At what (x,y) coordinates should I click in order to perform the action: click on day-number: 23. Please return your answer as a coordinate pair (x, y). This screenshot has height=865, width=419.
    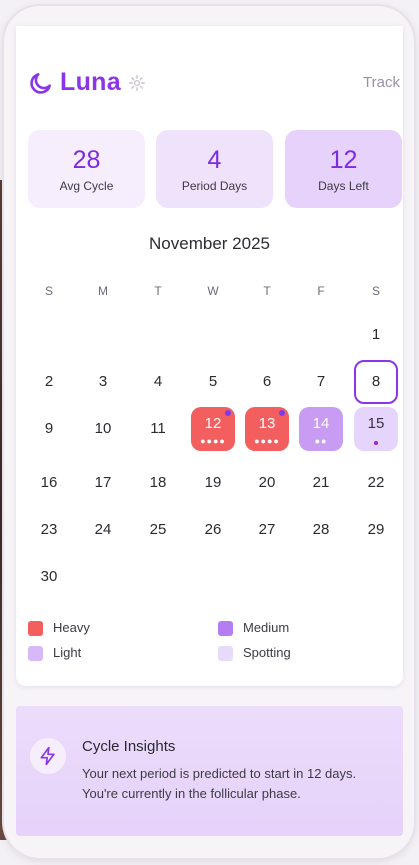
    Looking at the image, I should click on (49, 529).